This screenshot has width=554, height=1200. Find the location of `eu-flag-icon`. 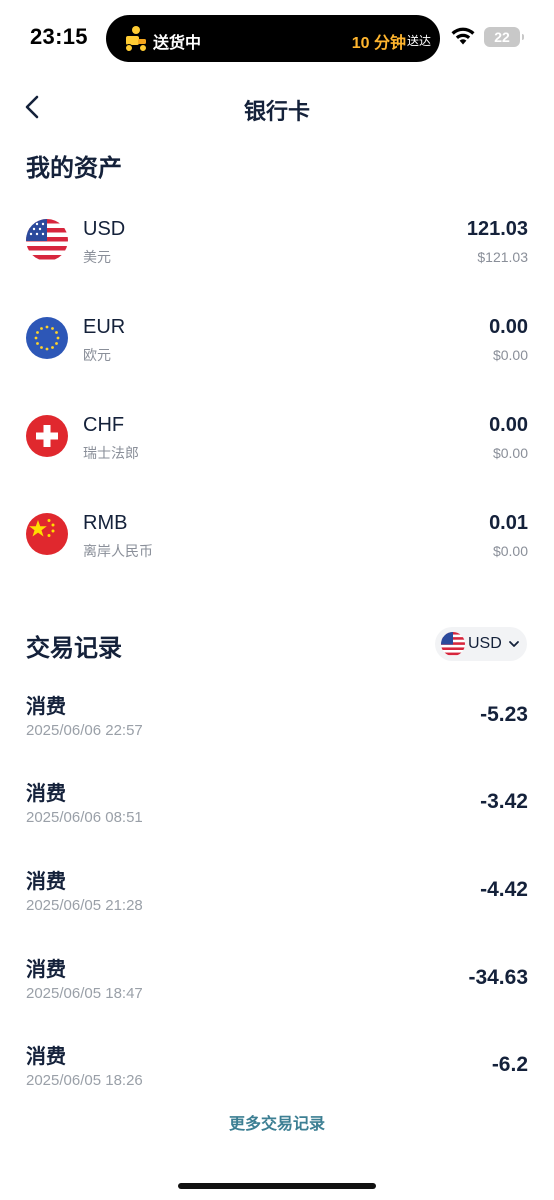

eu-flag-icon is located at coordinates (47, 338).